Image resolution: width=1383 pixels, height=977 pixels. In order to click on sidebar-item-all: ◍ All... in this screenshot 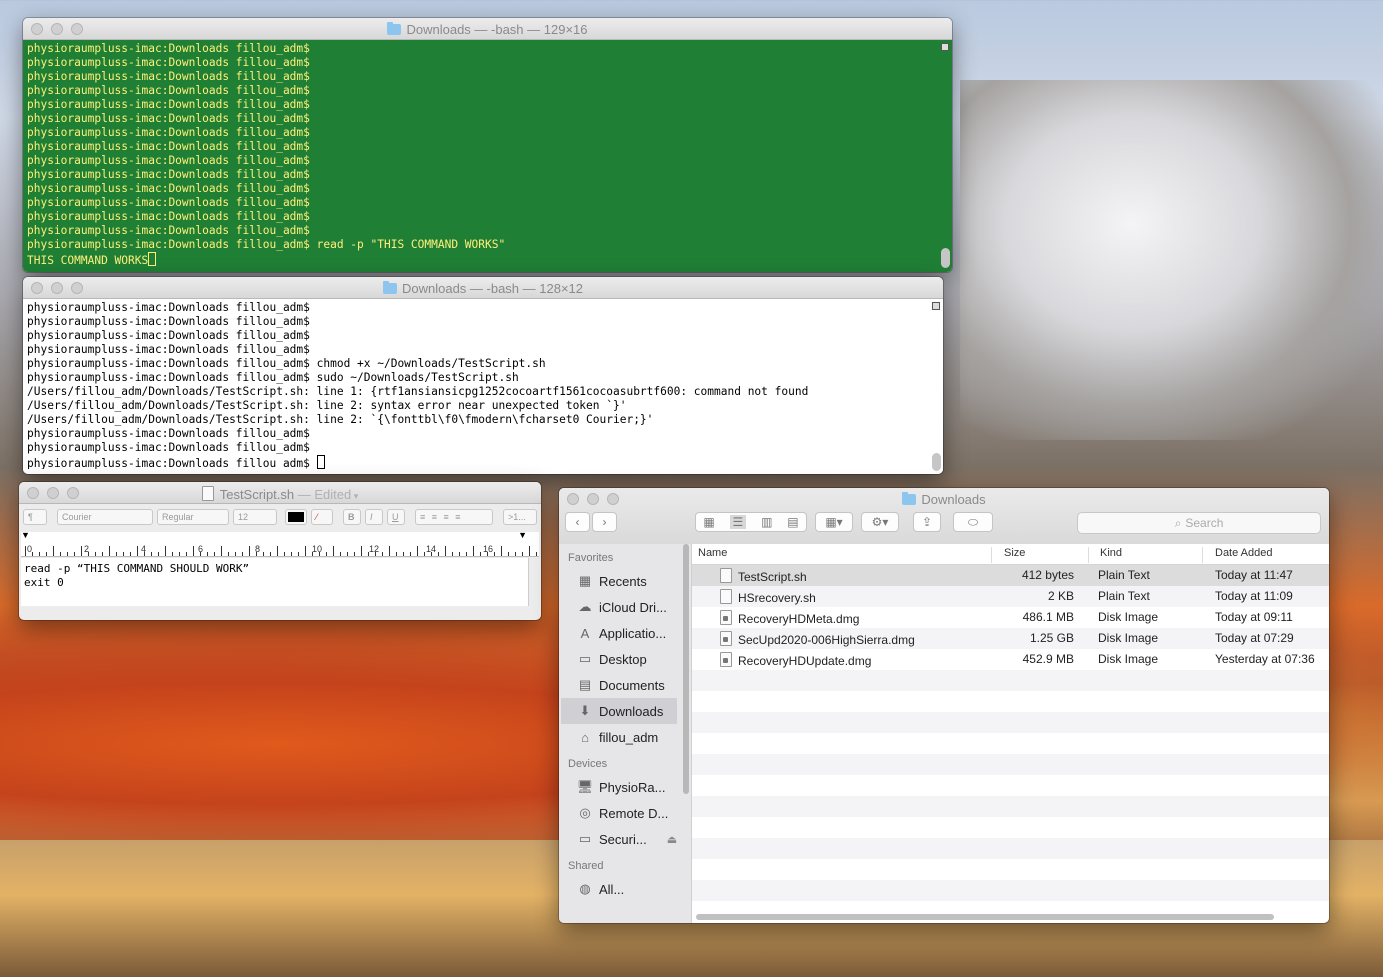, I will do `click(625, 889)`.